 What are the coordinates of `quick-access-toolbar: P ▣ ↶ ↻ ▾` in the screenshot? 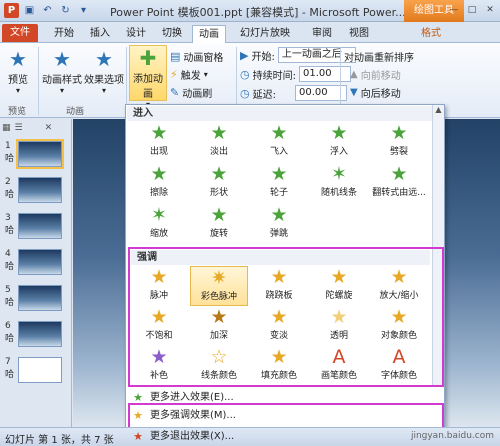 It's located at (47, 10).